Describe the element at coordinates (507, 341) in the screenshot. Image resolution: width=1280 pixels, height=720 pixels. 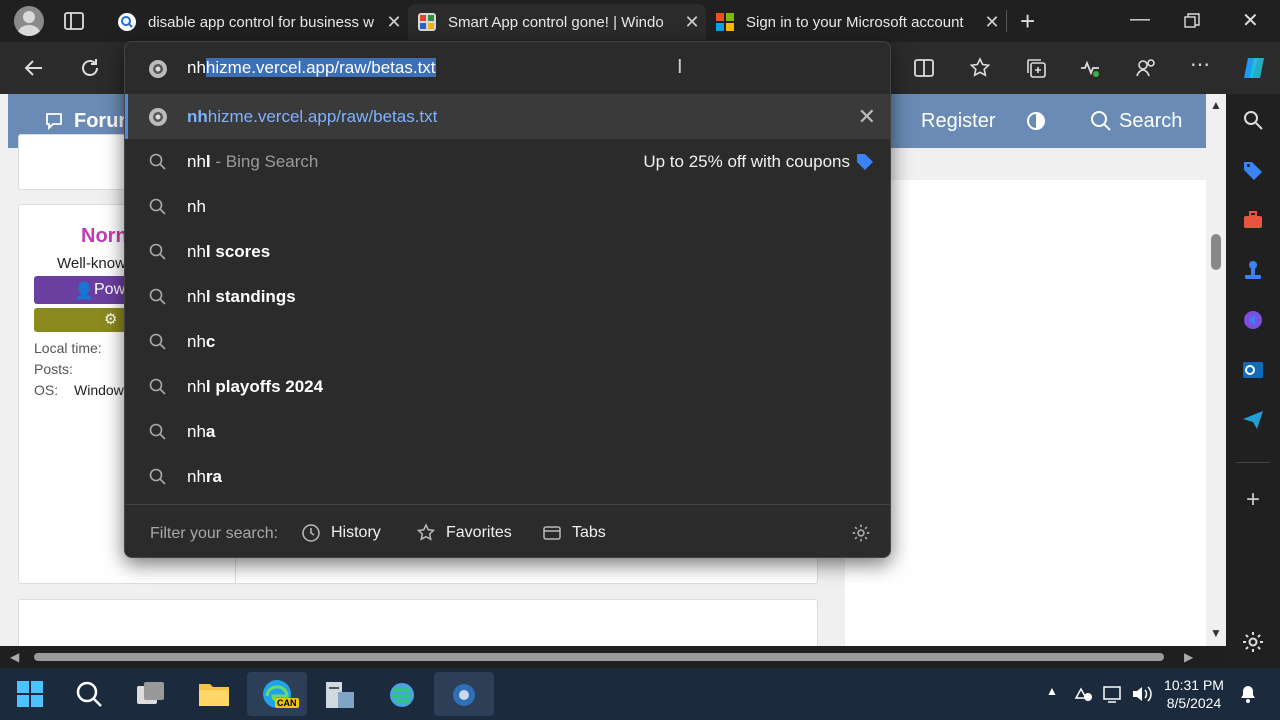
I see `suggestion-search: nhc` at that location.